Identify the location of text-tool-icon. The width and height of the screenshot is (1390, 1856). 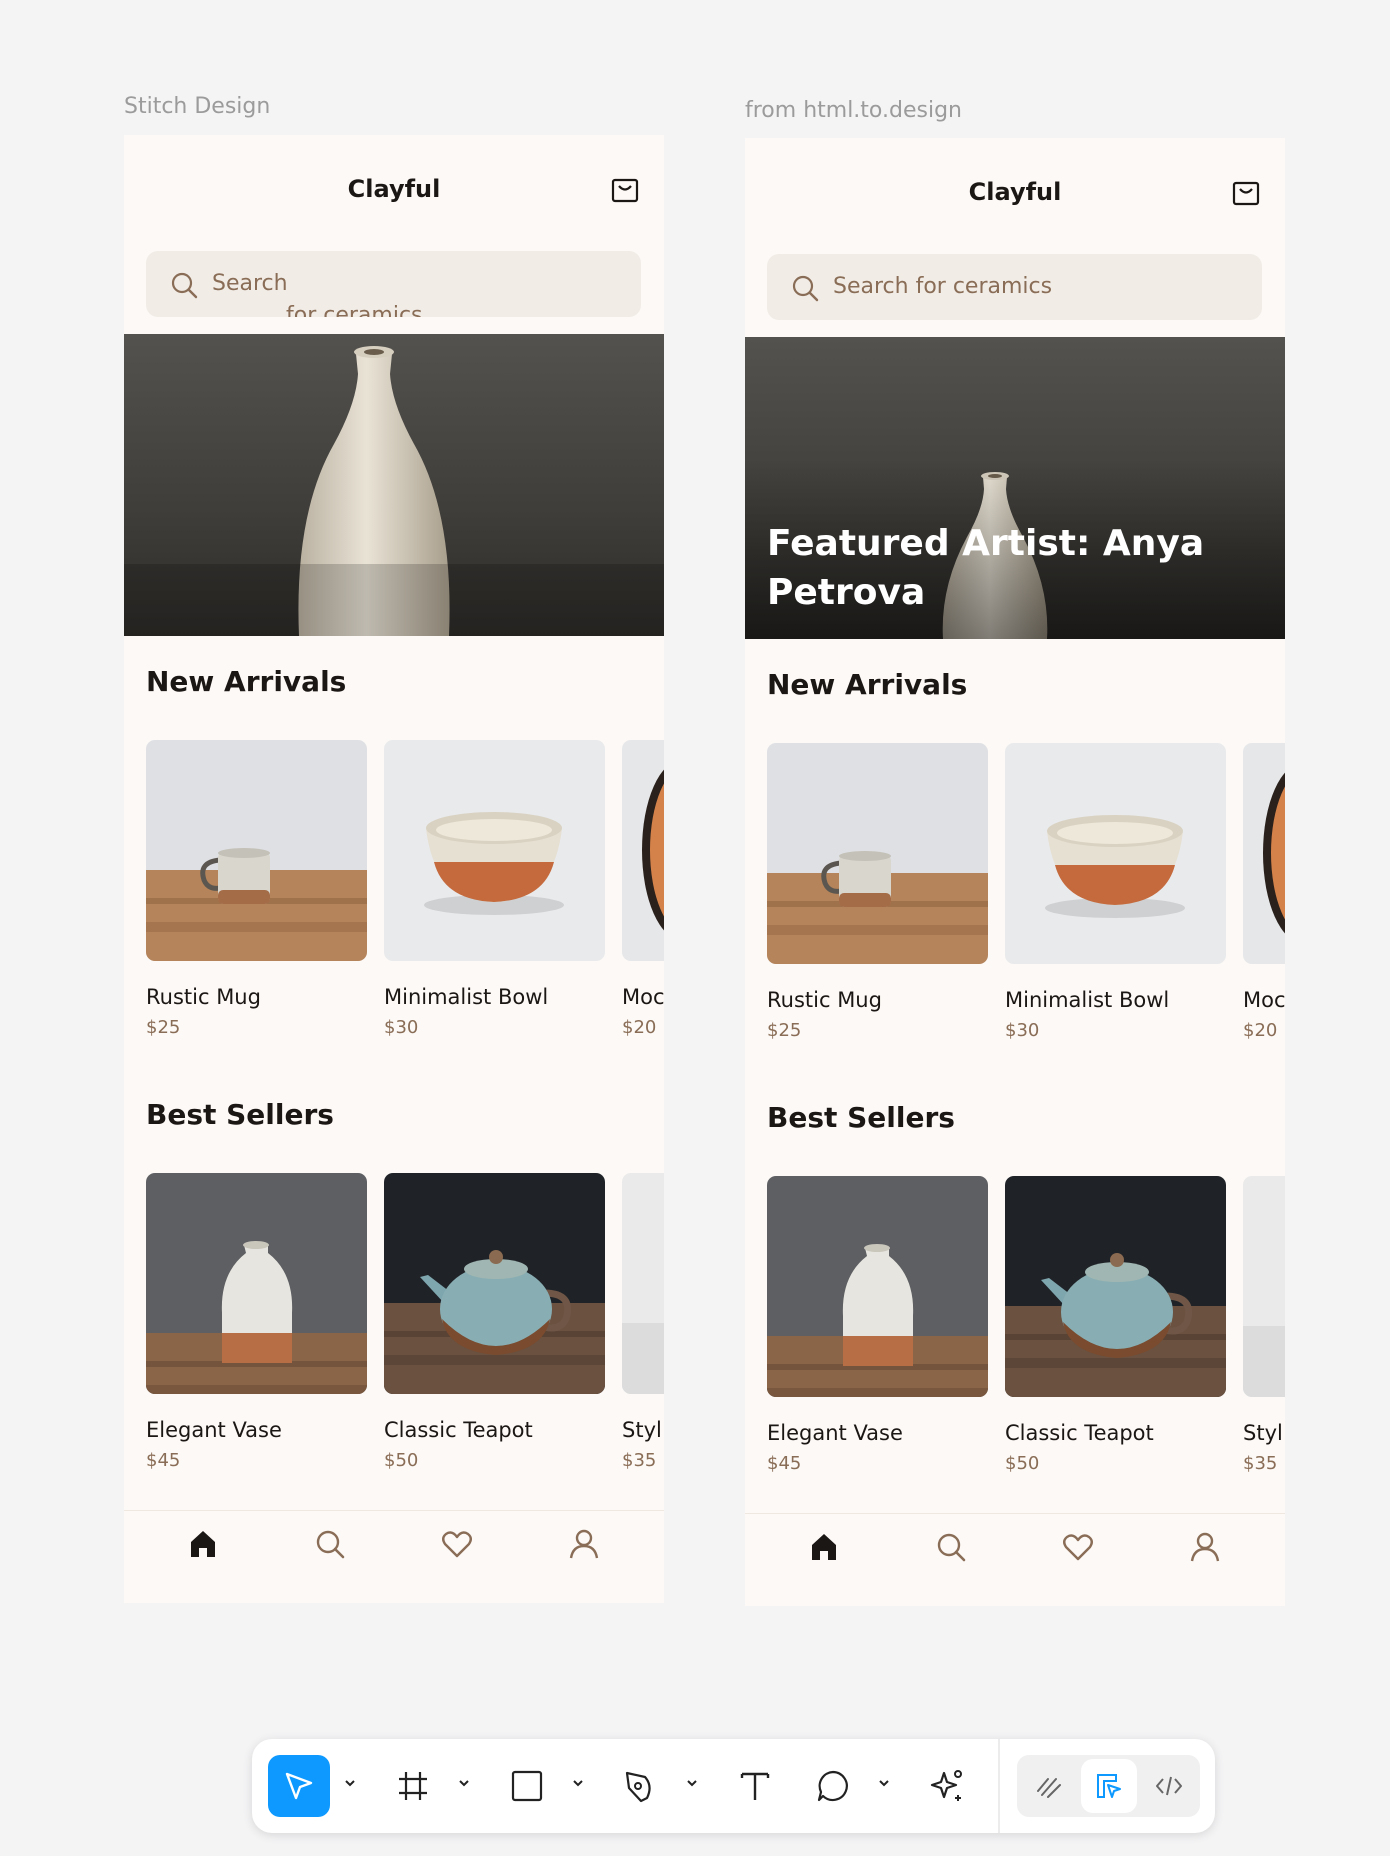
(755, 1786).